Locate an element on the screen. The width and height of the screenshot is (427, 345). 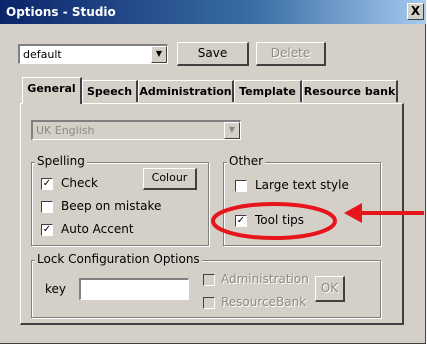
delete-label: Delete is located at coordinates (290, 53).